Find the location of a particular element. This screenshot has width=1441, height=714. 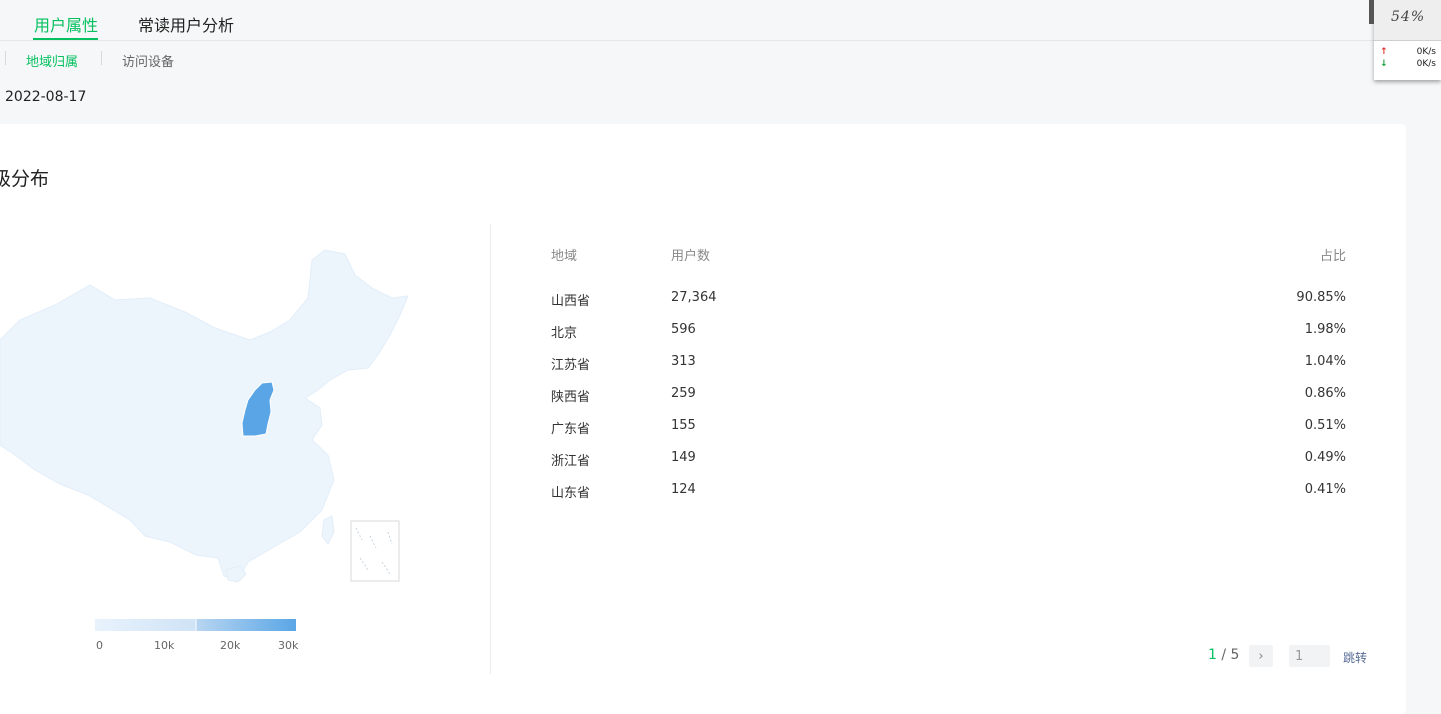

legend-tick: 0 is located at coordinates (99, 645).